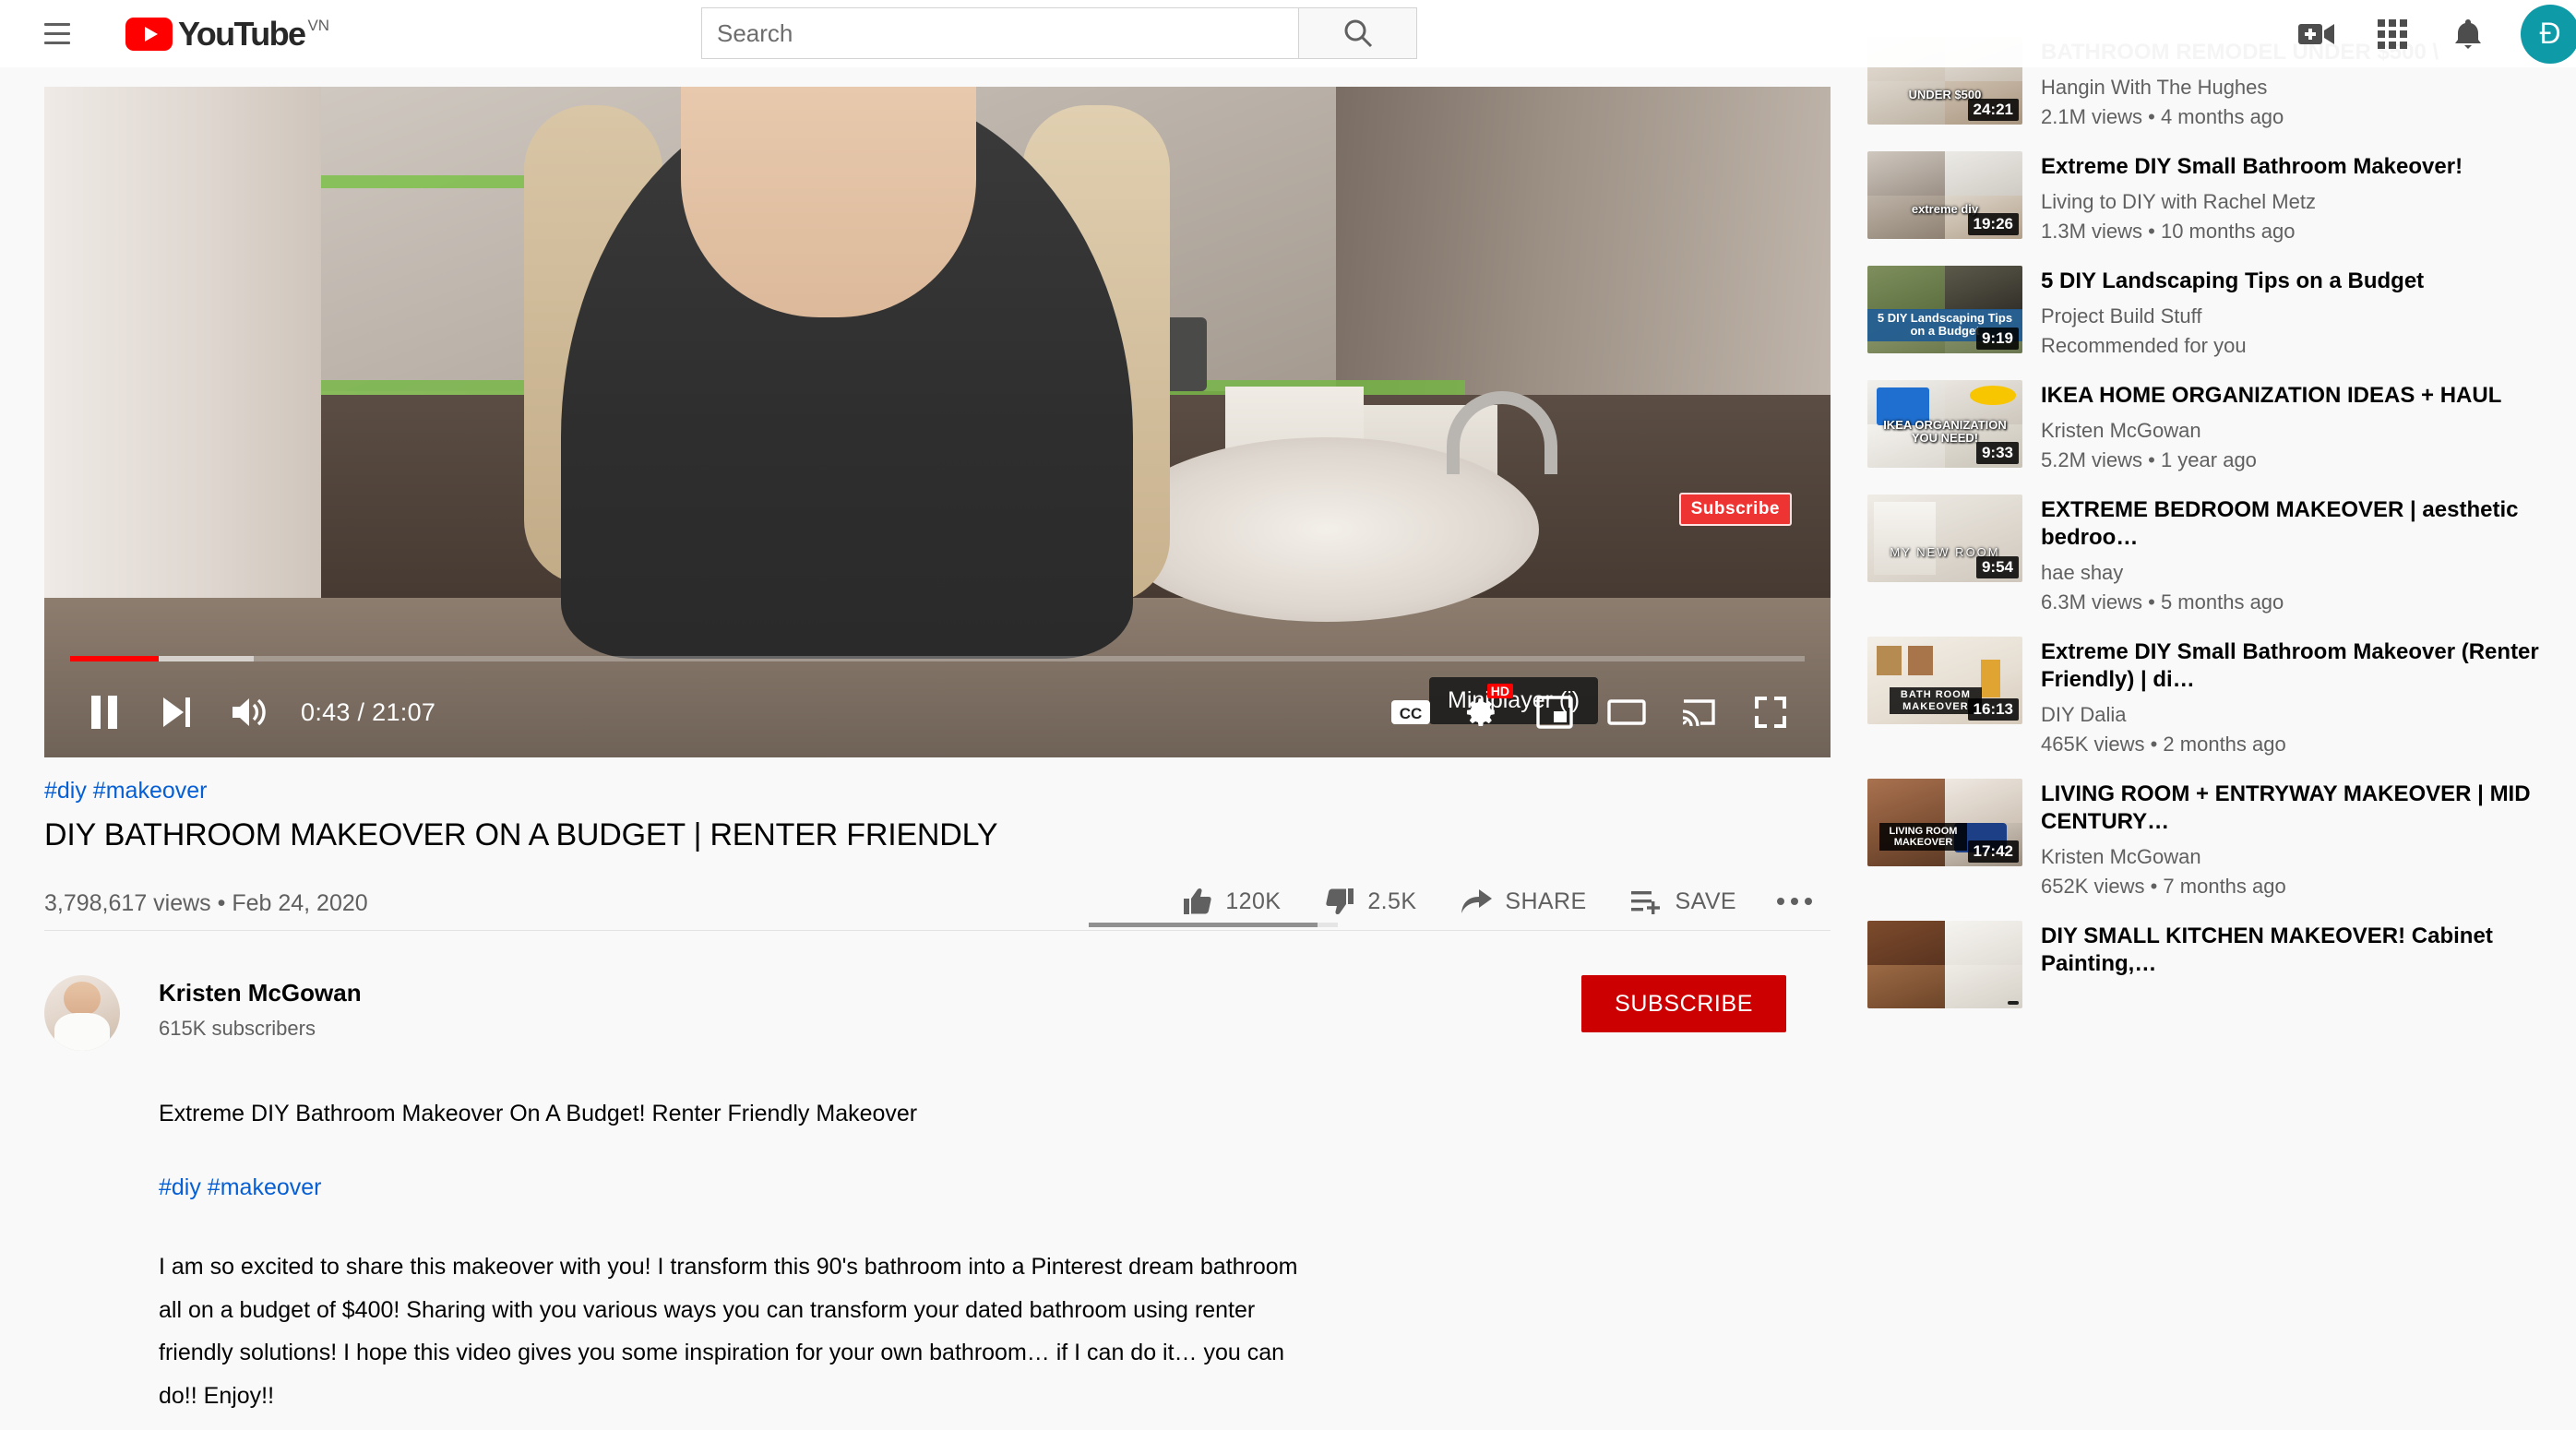 This screenshot has height=1430, width=2576. What do you see at coordinates (1214, 925) in the screenshot?
I see `like-ratio-bar` at bounding box center [1214, 925].